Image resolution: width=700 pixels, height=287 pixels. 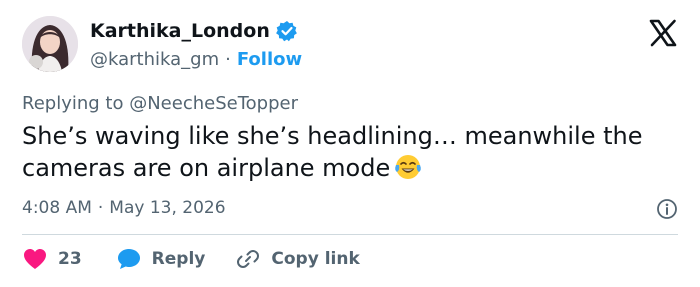 I want to click on replying-to: Replying to @NeecheSeTopper, so click(x=160, y=103).